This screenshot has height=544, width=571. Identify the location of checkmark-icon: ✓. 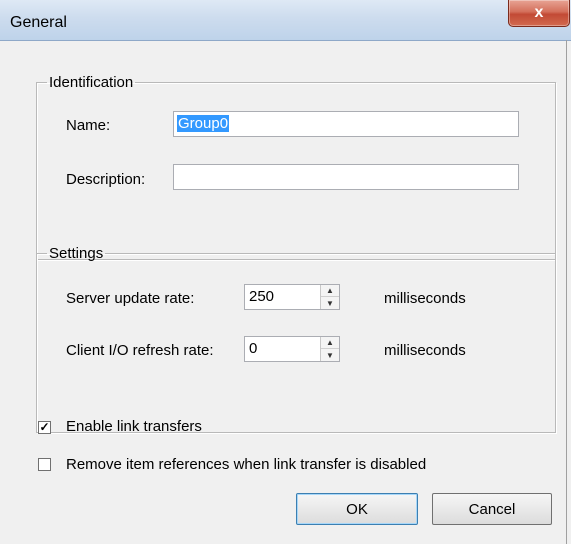
(44, 427).